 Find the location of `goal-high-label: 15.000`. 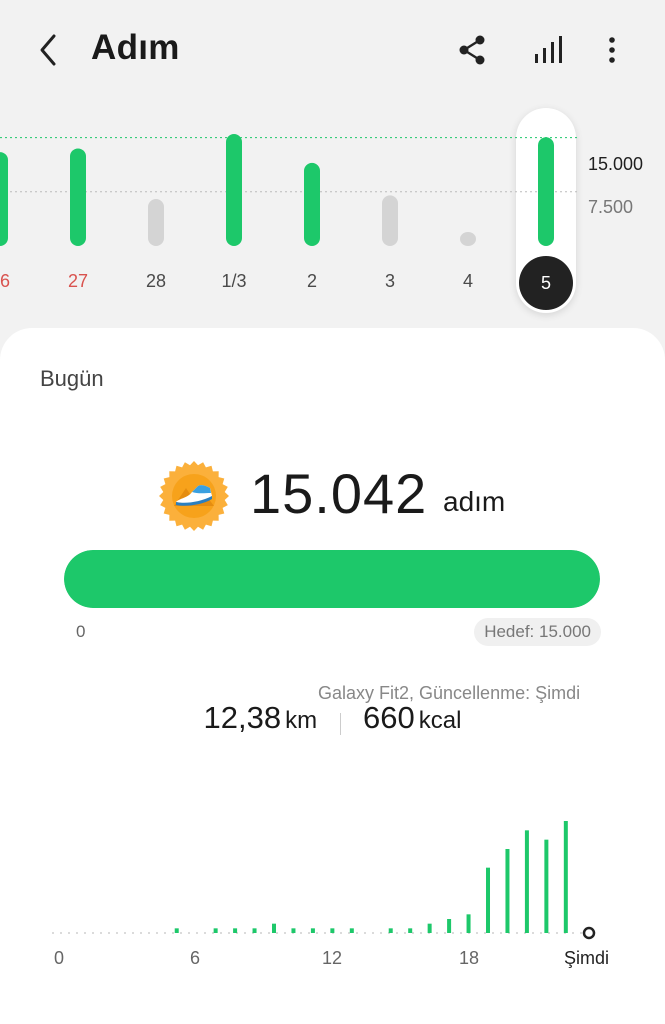

goal-high-label: 15.000 is located at coordinates (616, 164).